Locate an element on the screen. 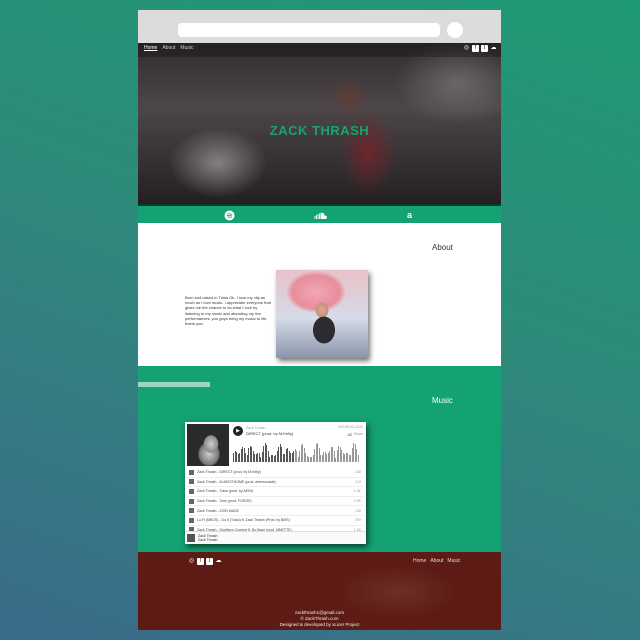 The width and height of the screenshot is (640, 640). nav-home: Home is located at coordinates (150, 48).